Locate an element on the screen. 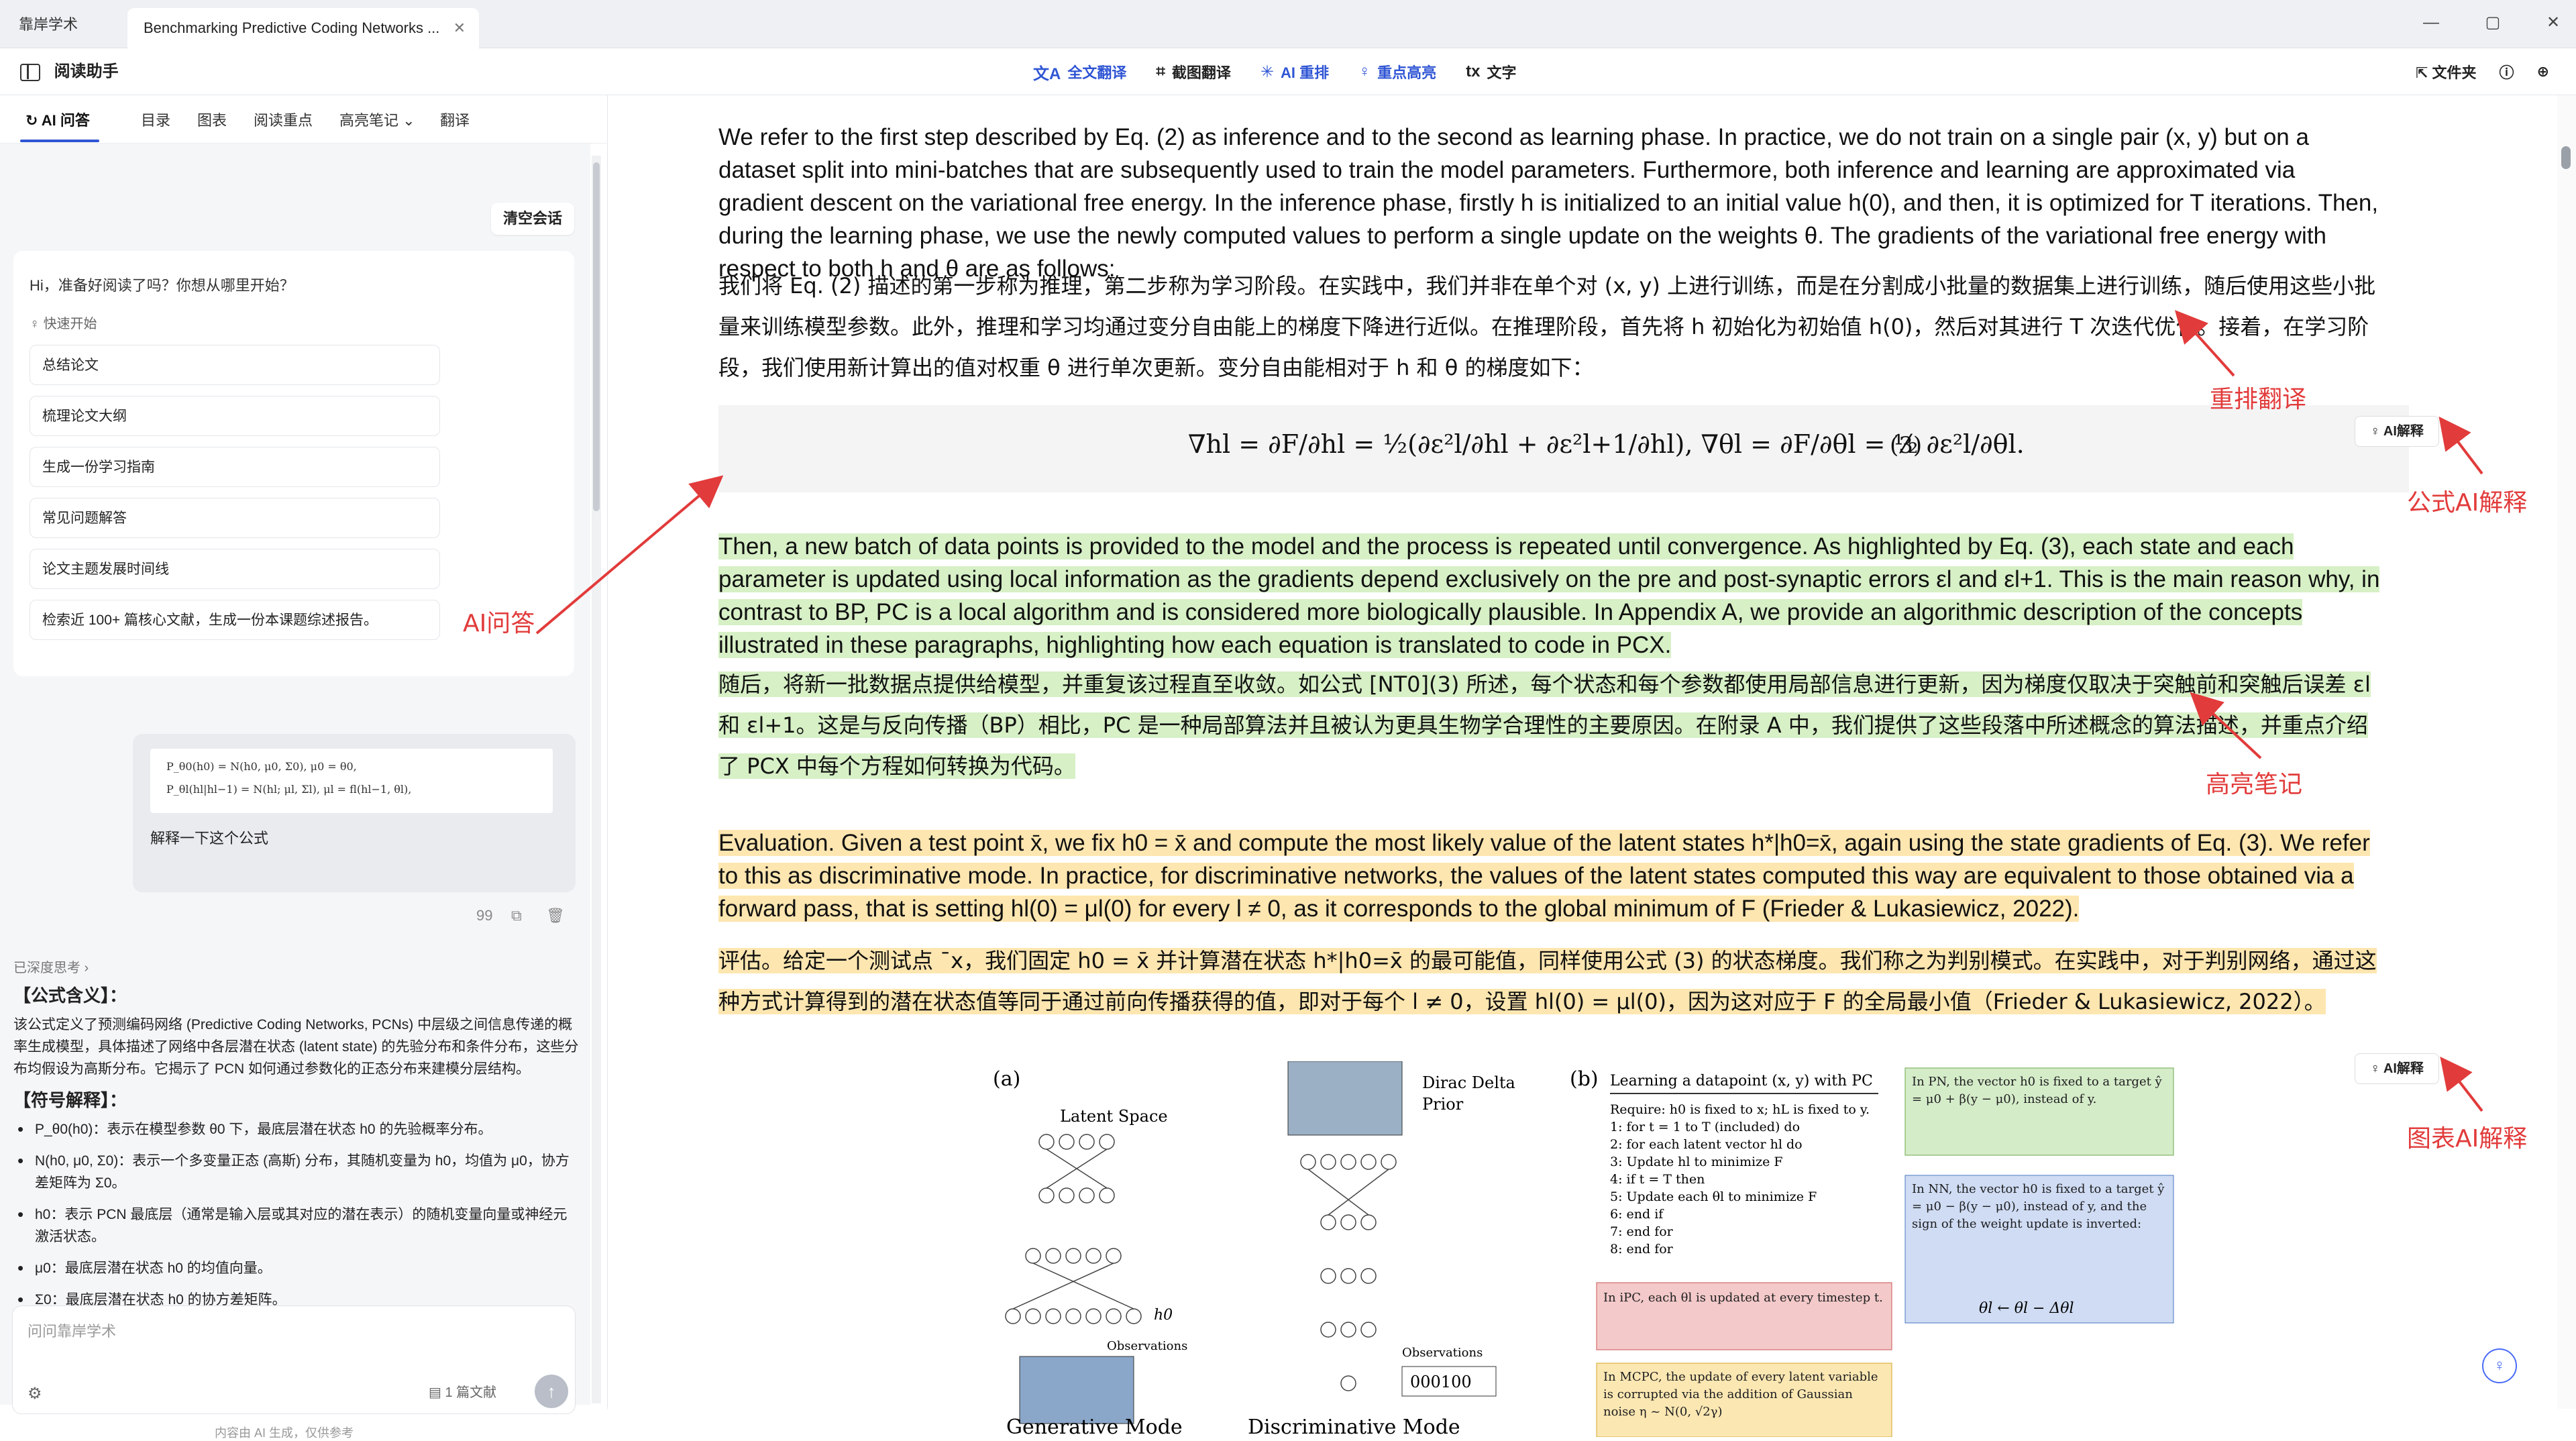  quote-icon: 99 is located at coordinates (484, 915).